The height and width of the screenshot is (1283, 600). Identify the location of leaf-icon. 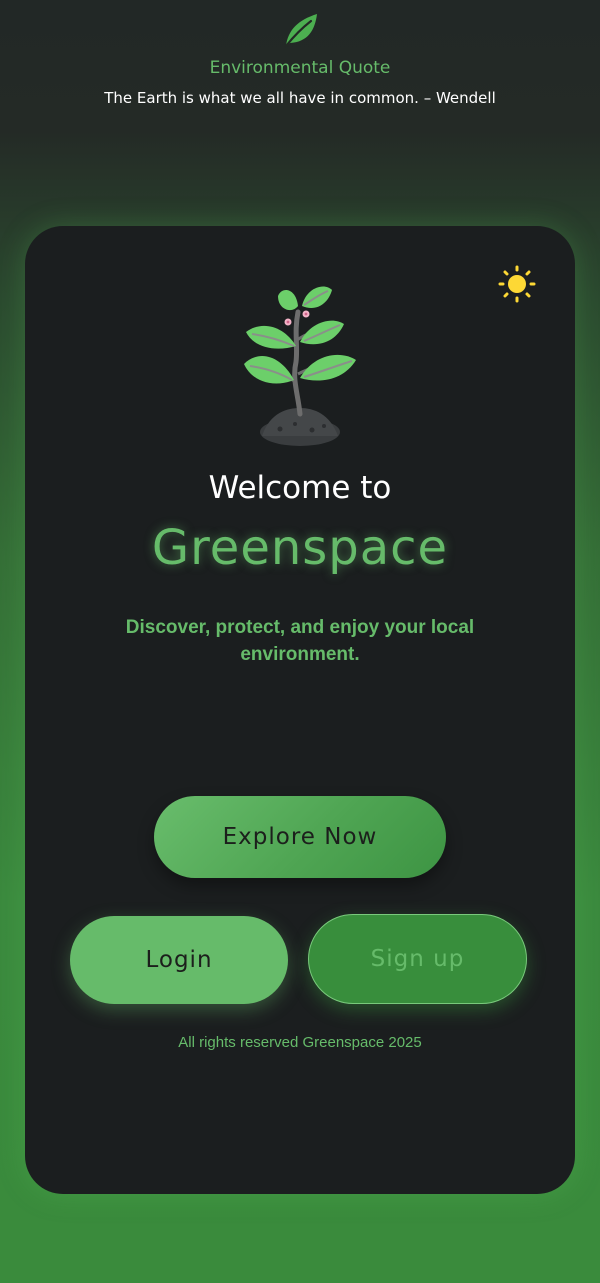
(300, 31).